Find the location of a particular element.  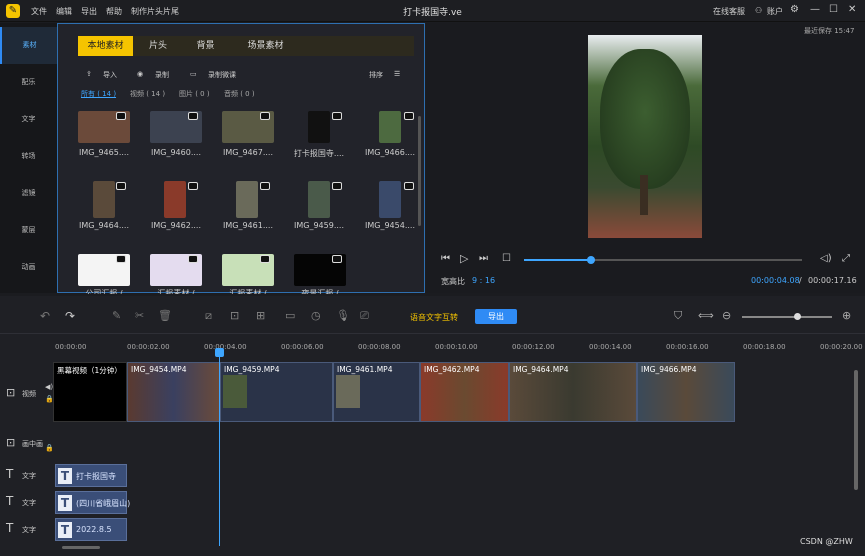

record-icon: ◉ is located at coordinates (140, 74).